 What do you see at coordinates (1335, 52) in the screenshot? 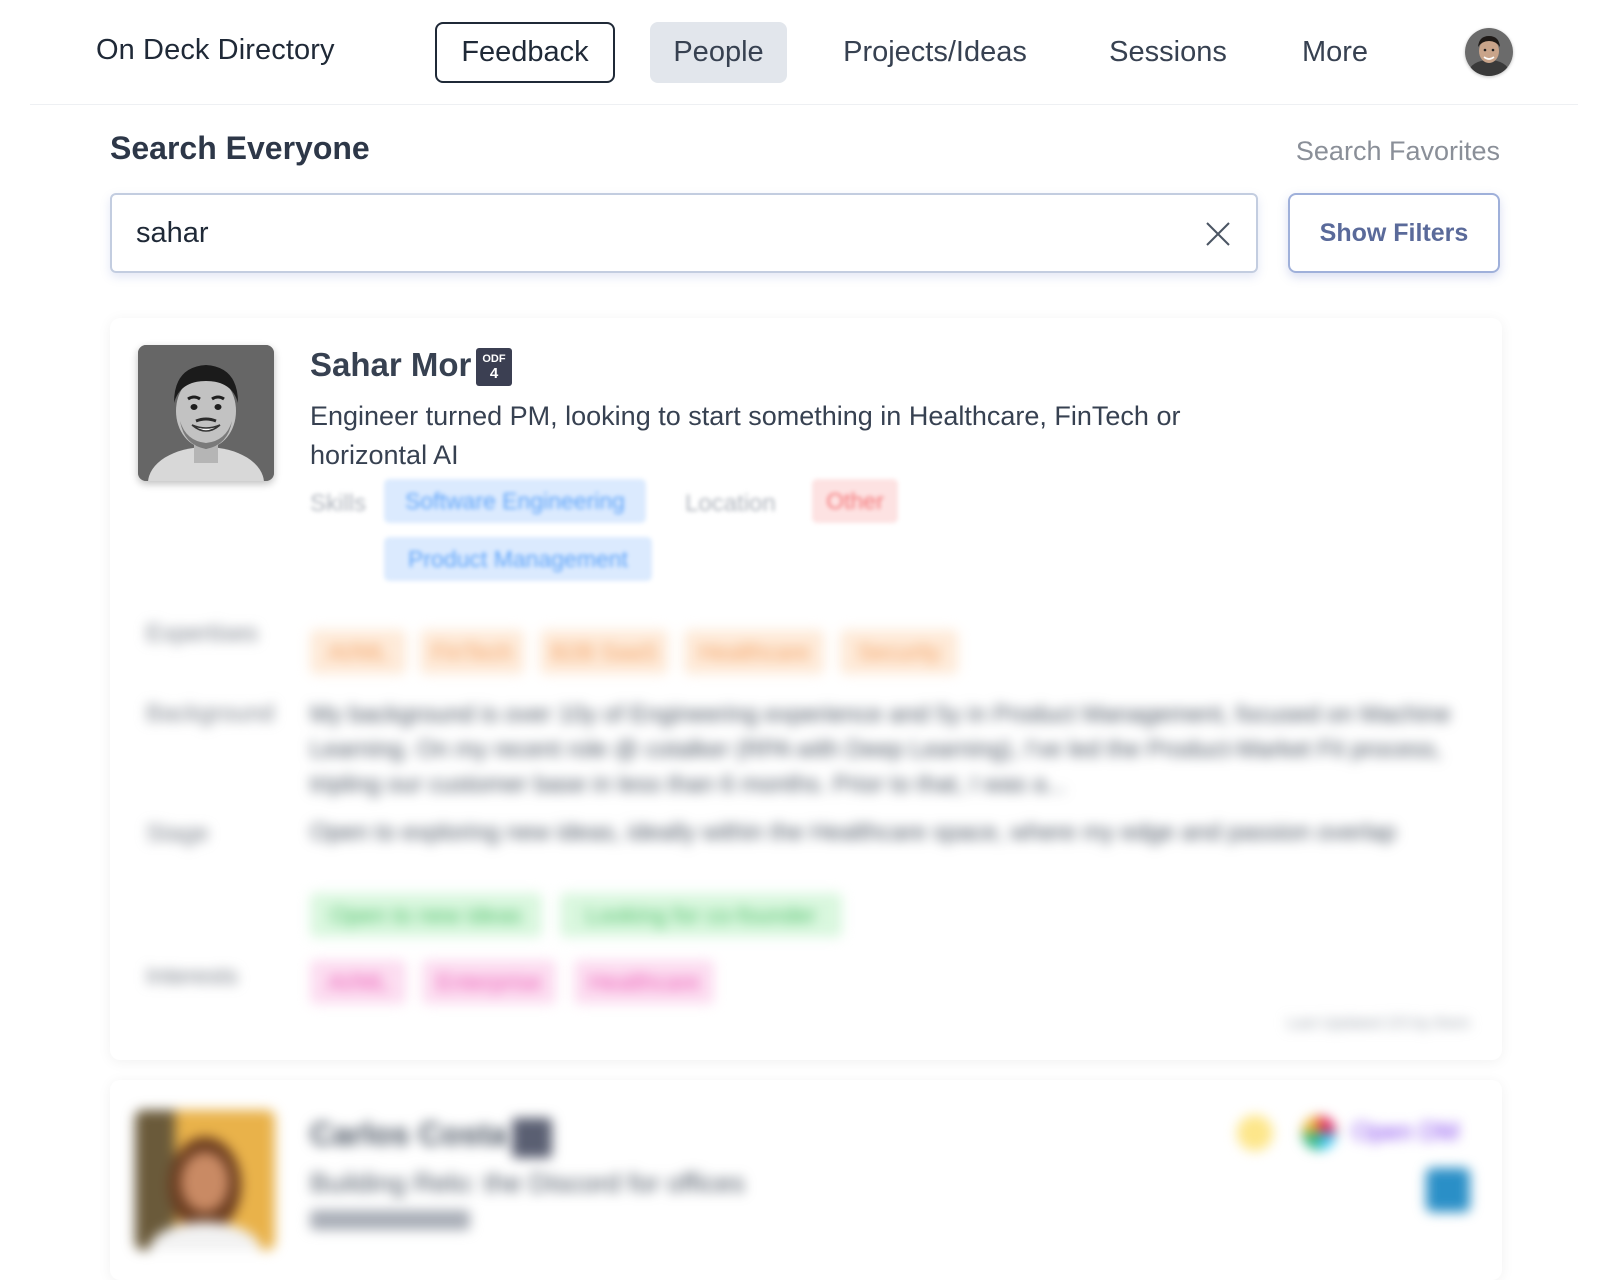
I see `nav-more-menu: More` at bounding box center [1335, 52].